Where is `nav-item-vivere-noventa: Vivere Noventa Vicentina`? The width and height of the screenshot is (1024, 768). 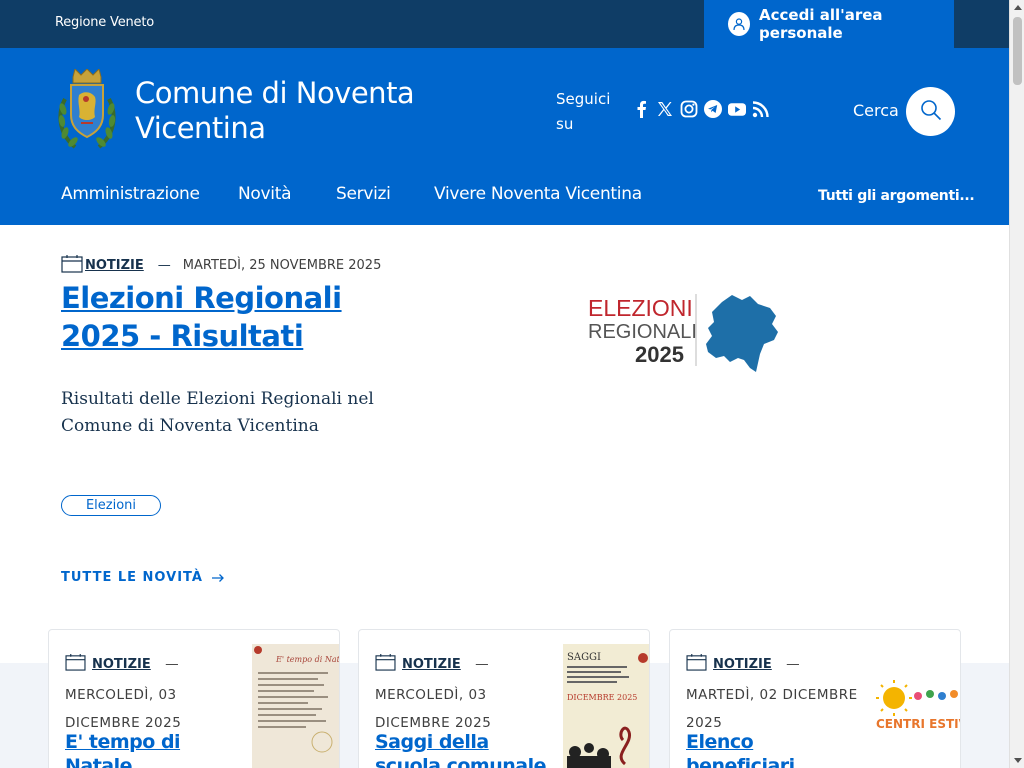
nav-item-vivere-noventa: Vivere Noventa Vicentina is located at coordinates (538, 194).